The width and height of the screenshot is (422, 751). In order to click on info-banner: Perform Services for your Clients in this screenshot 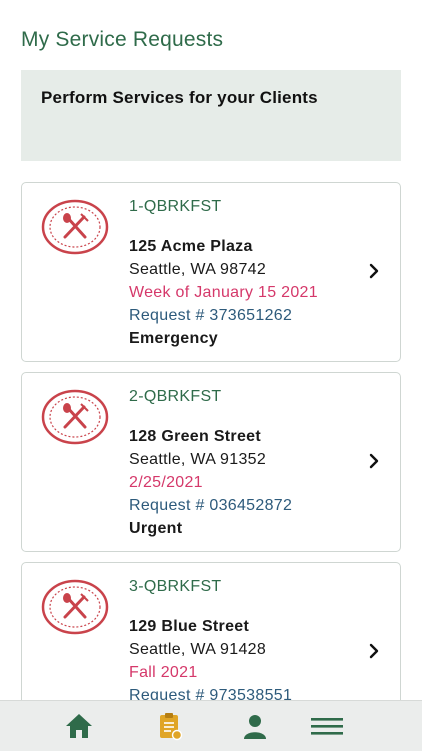, I will do `click(211, 115)`.